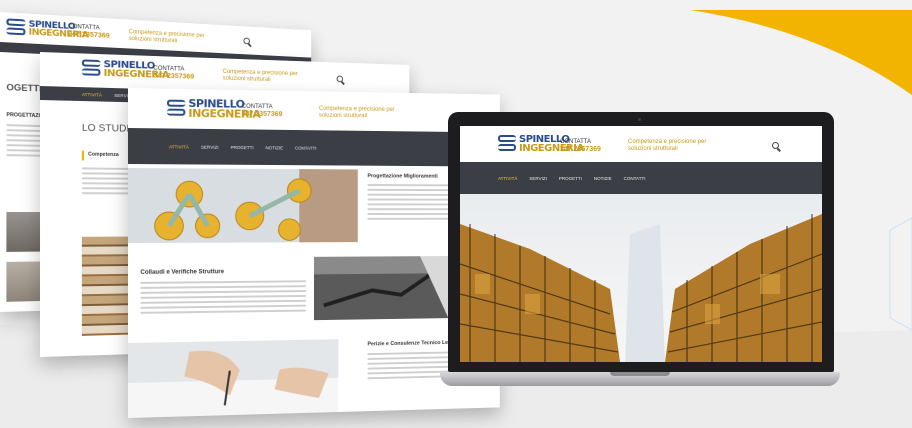 The width and height of the screenshot is (912, 428). I want to click on molecular-model-photo, so click(243, 205).